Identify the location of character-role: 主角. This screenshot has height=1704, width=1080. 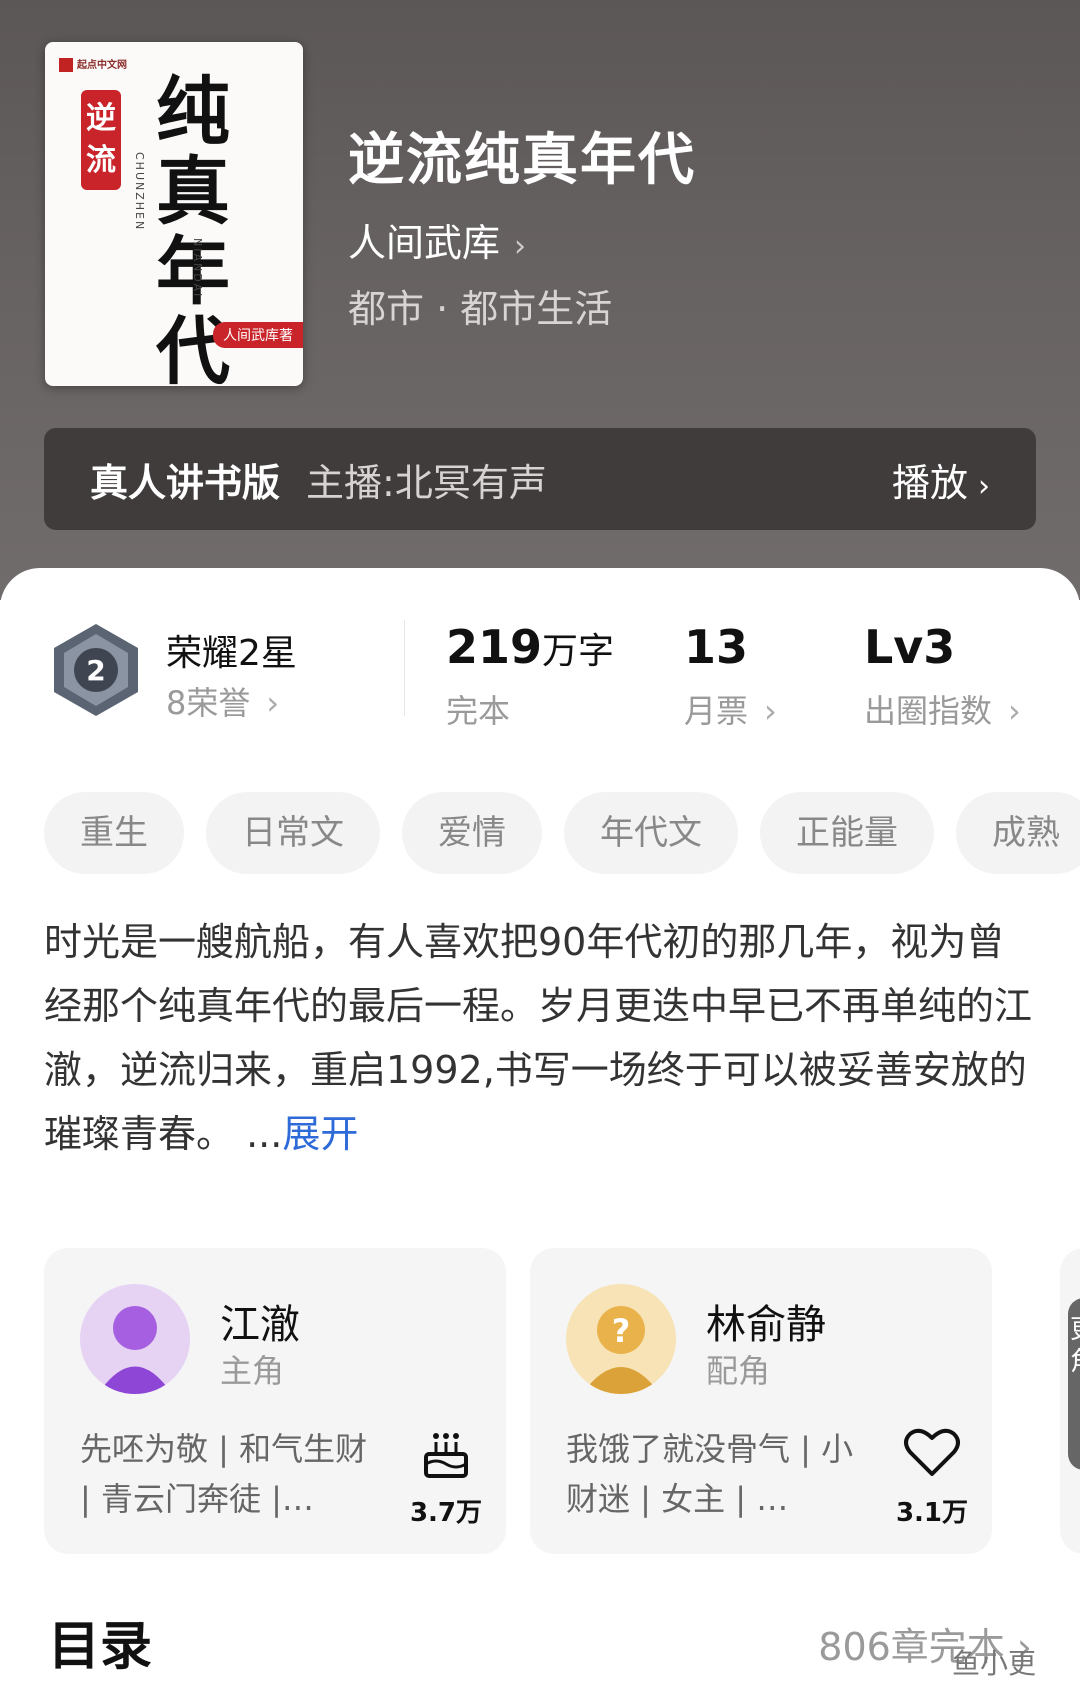
(252, 1371).